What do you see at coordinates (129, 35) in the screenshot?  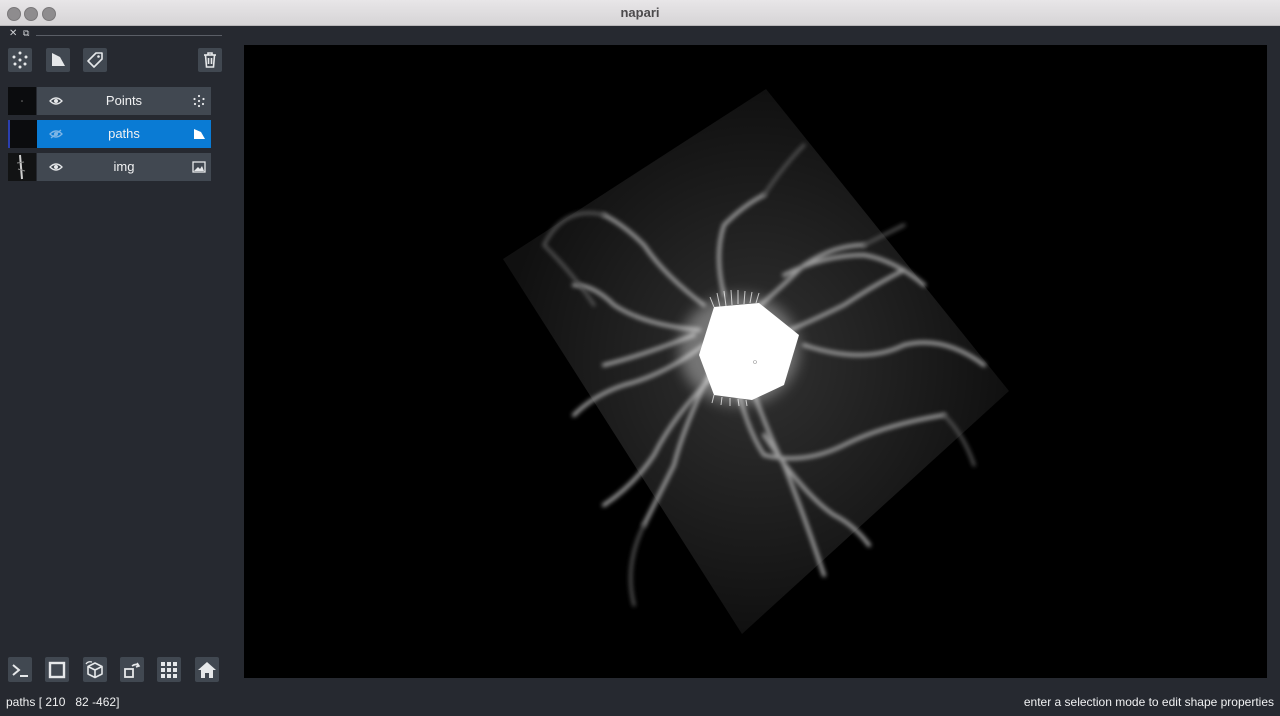 I see `dock-handle` at bounding box center [129, 35].